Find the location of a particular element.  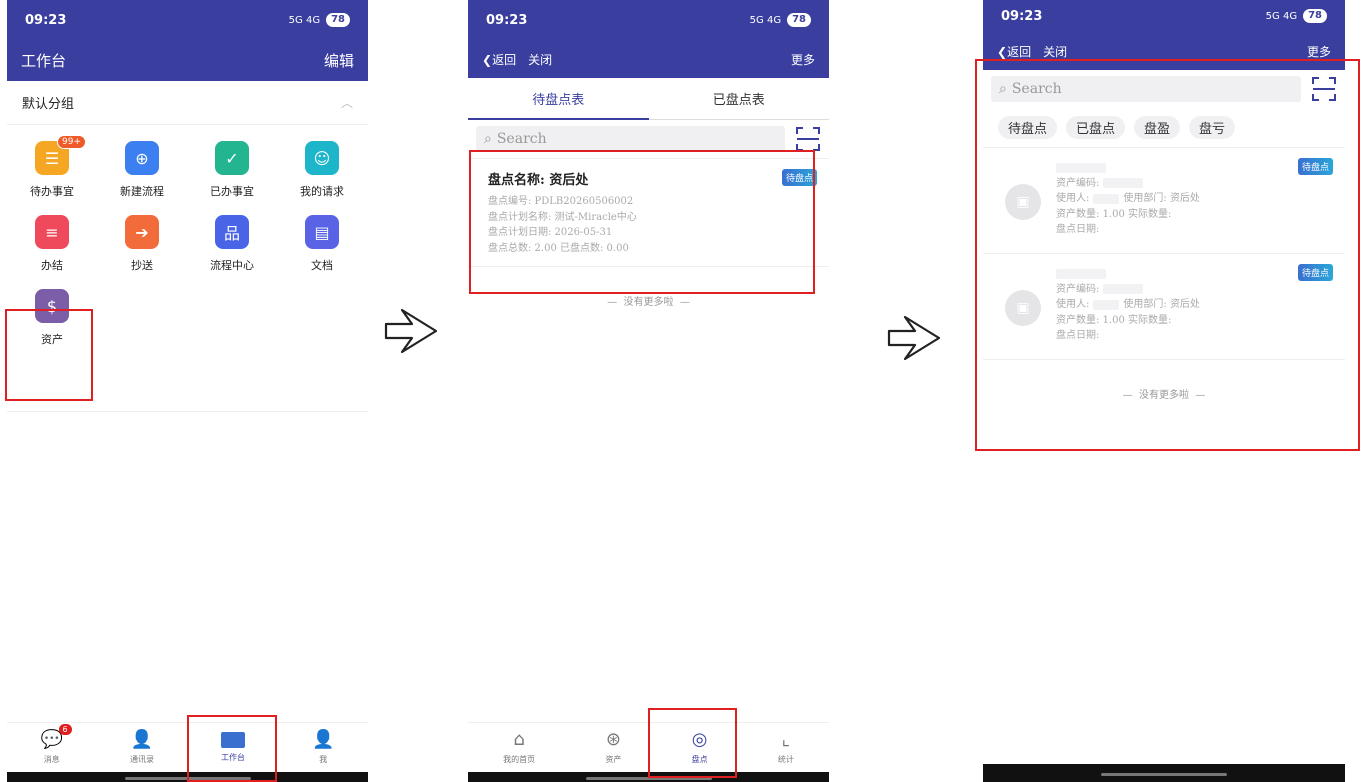

person-icon: 👤 is located at coordinates (323, 739).